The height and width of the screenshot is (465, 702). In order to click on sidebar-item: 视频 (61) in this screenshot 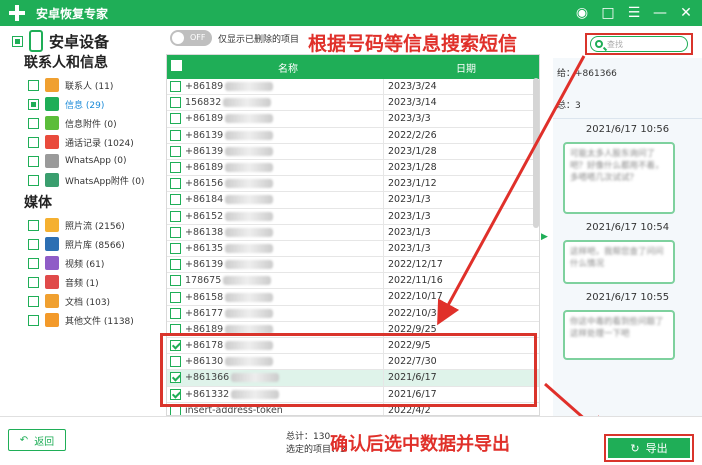, I will do `click(66, 263)`.